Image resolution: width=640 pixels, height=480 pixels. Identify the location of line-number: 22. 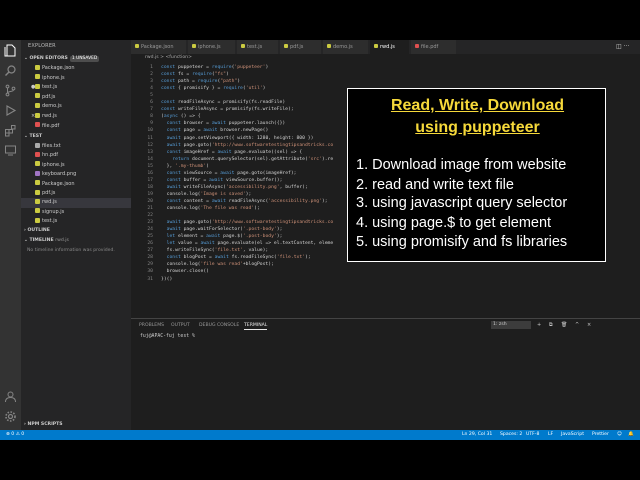
(150, 216).